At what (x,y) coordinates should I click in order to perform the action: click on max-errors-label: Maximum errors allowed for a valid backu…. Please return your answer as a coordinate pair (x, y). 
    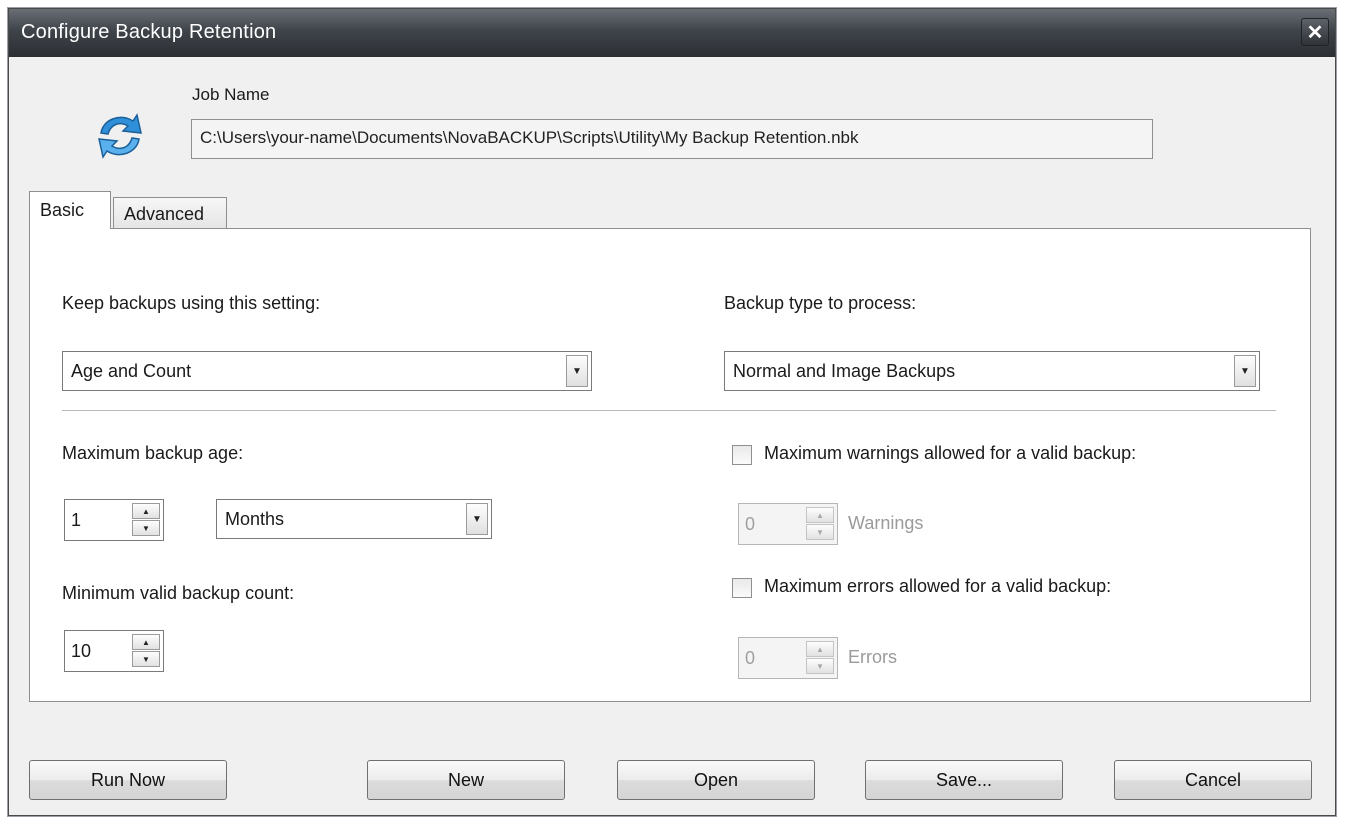
    Looking at the image, I should click on (938, 586).